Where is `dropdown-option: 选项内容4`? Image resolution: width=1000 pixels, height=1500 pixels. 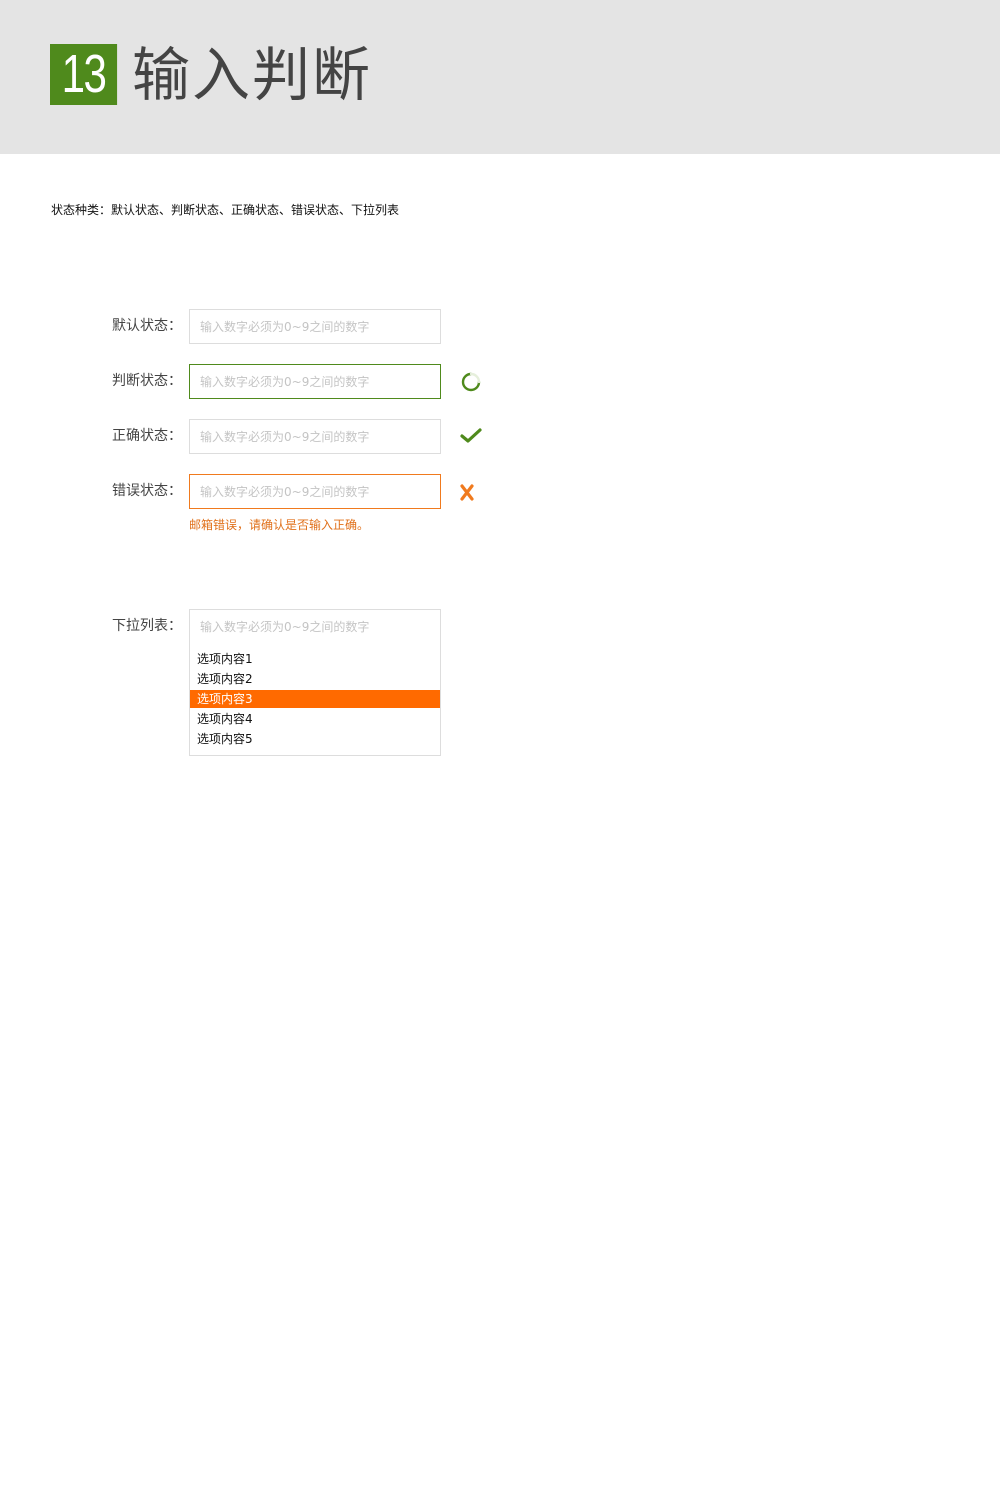 dropdown-option: 选项内容4 is located at coordinates (315, 719).